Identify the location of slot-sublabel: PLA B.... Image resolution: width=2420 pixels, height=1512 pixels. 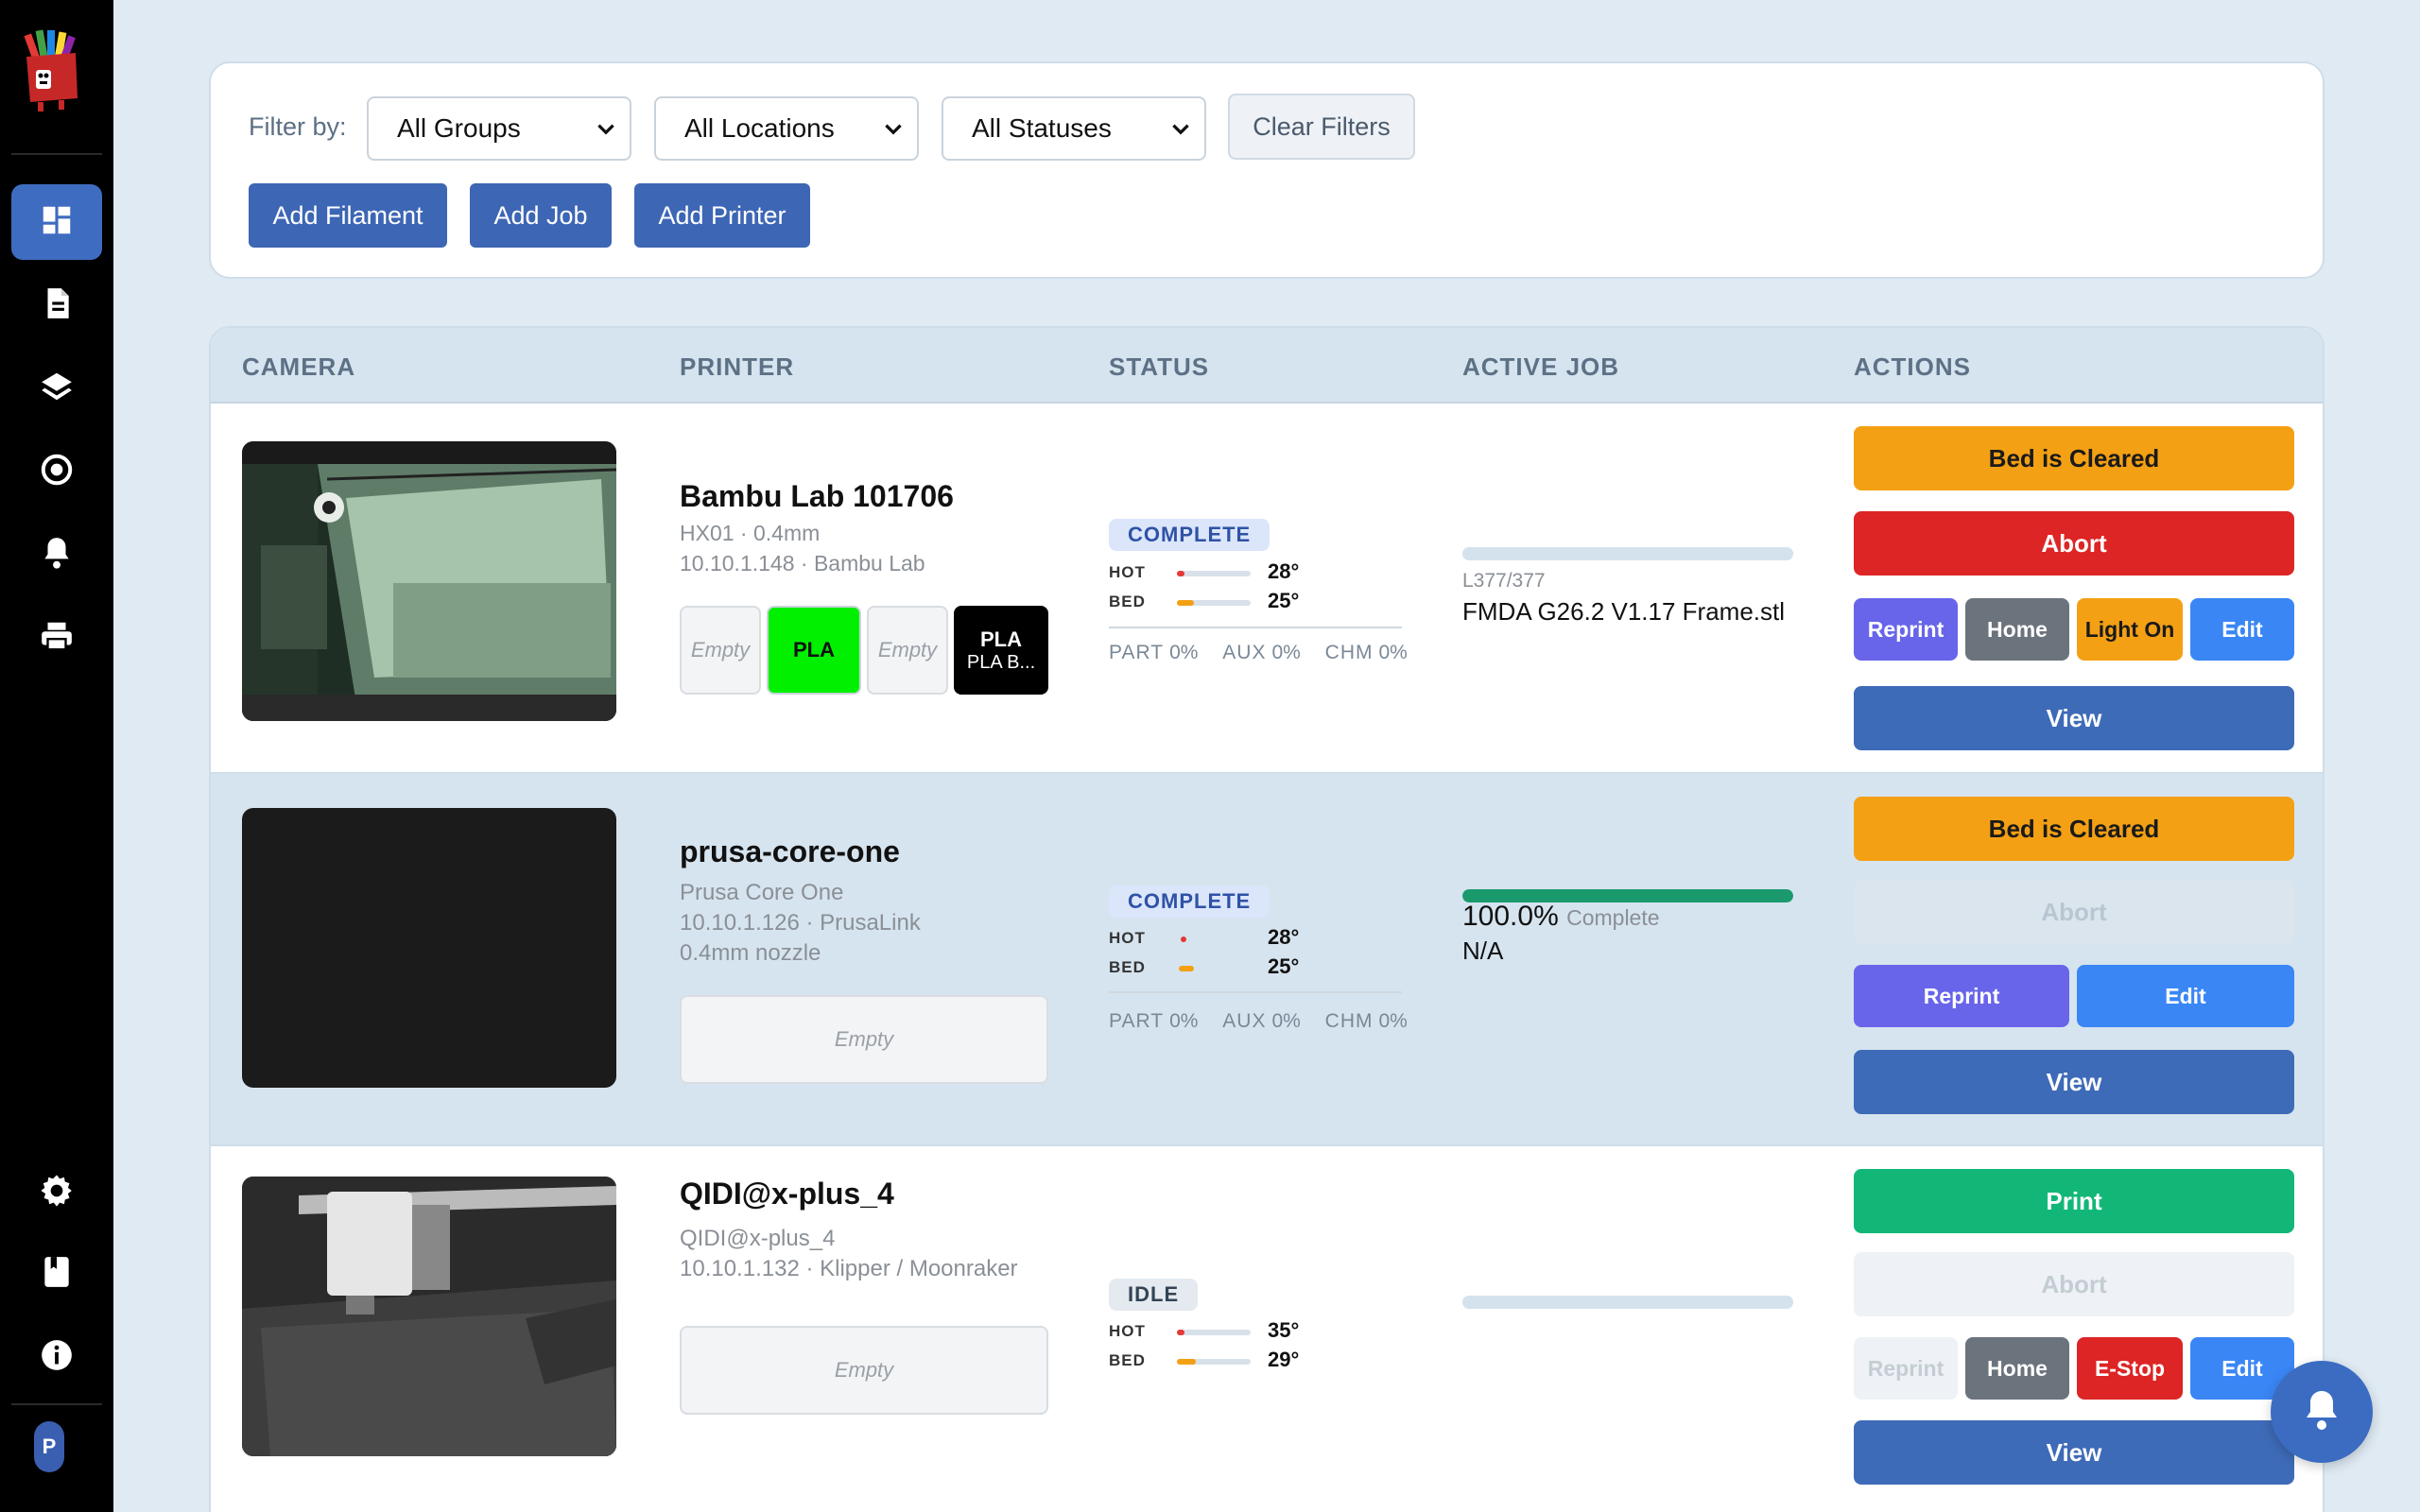
(1001, 662).